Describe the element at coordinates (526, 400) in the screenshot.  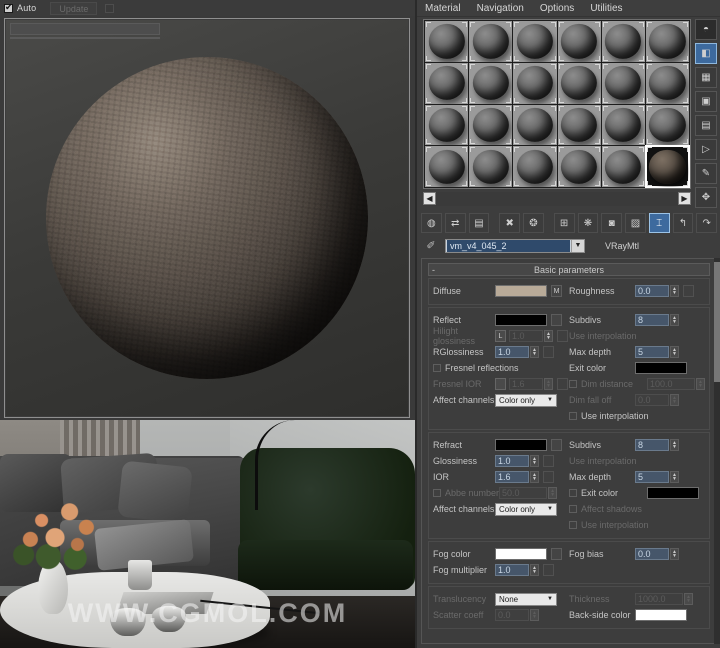
I see `reflect-affect-channels-dropdown: Color only ▼` at that location.